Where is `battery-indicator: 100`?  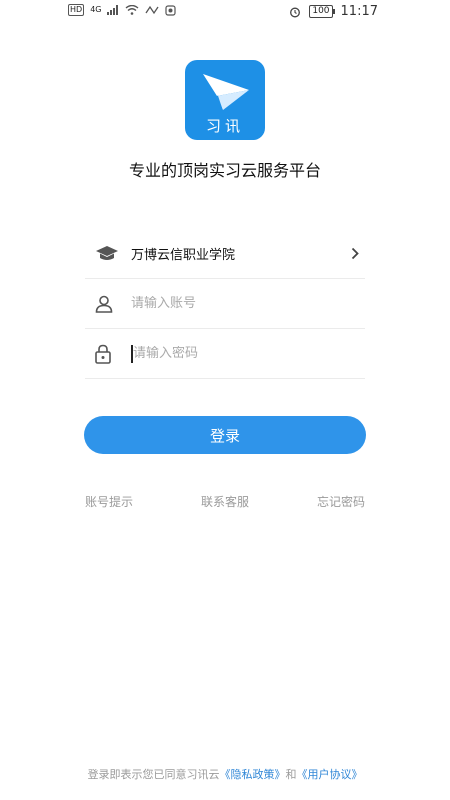 battery-indicator: 100 is located at coordinates (321, 11).